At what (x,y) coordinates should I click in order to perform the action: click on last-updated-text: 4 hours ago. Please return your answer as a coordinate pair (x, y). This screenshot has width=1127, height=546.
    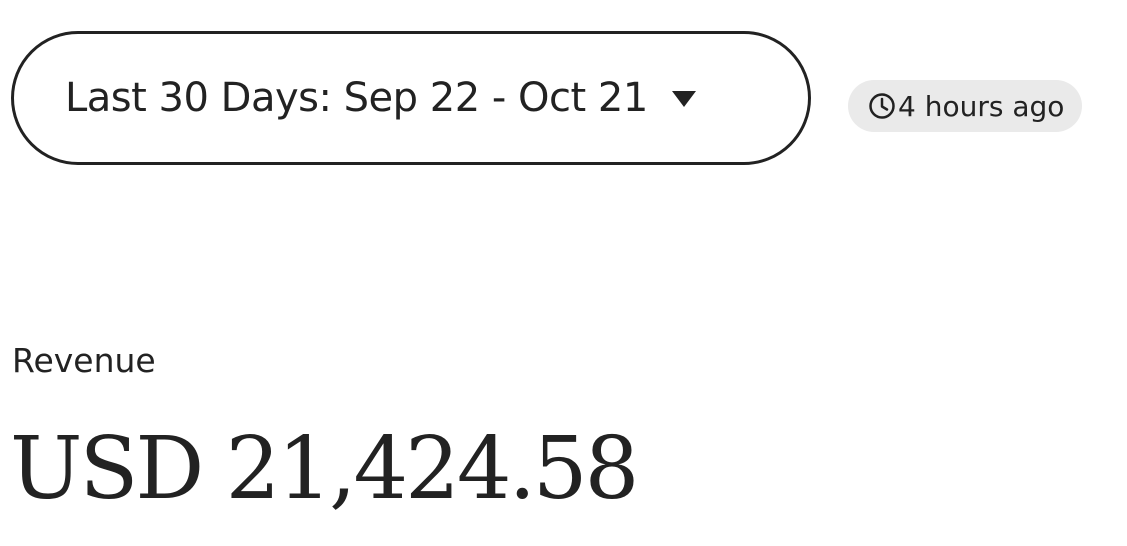
    Looking at the image, I should click on (981, 106).